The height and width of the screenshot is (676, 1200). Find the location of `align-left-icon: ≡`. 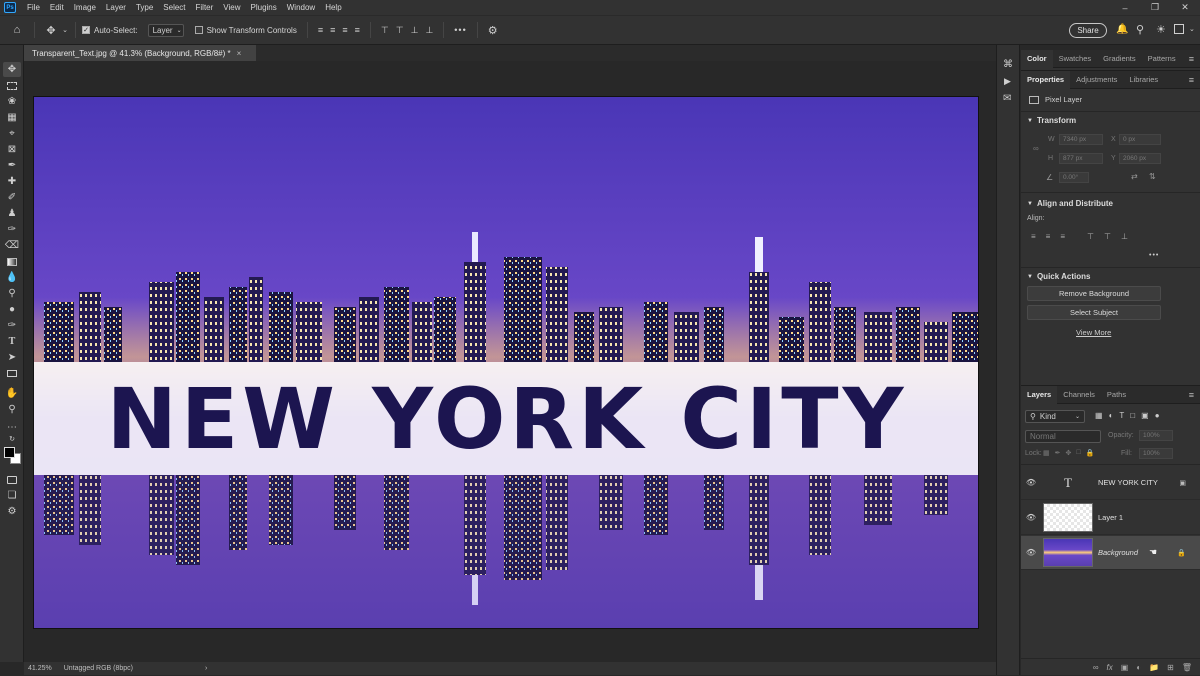

align-left-icon: ≡ is located at coordinates (1033, 236).